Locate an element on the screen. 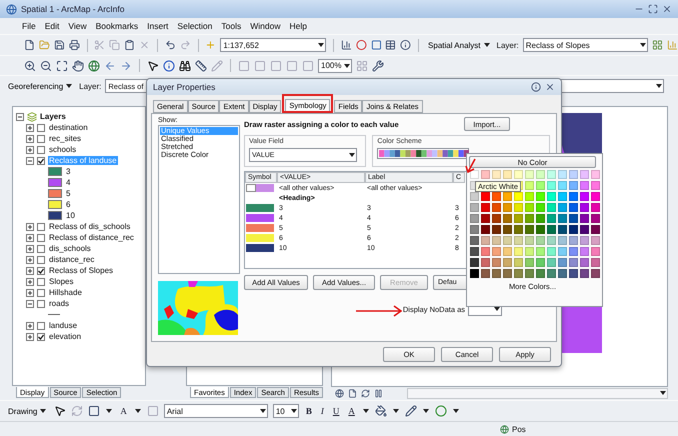 Image resolution: width=678 pixels, height=436 pixels. layer-name: Reclass of distance_rec is located at coordinates (91, 237).